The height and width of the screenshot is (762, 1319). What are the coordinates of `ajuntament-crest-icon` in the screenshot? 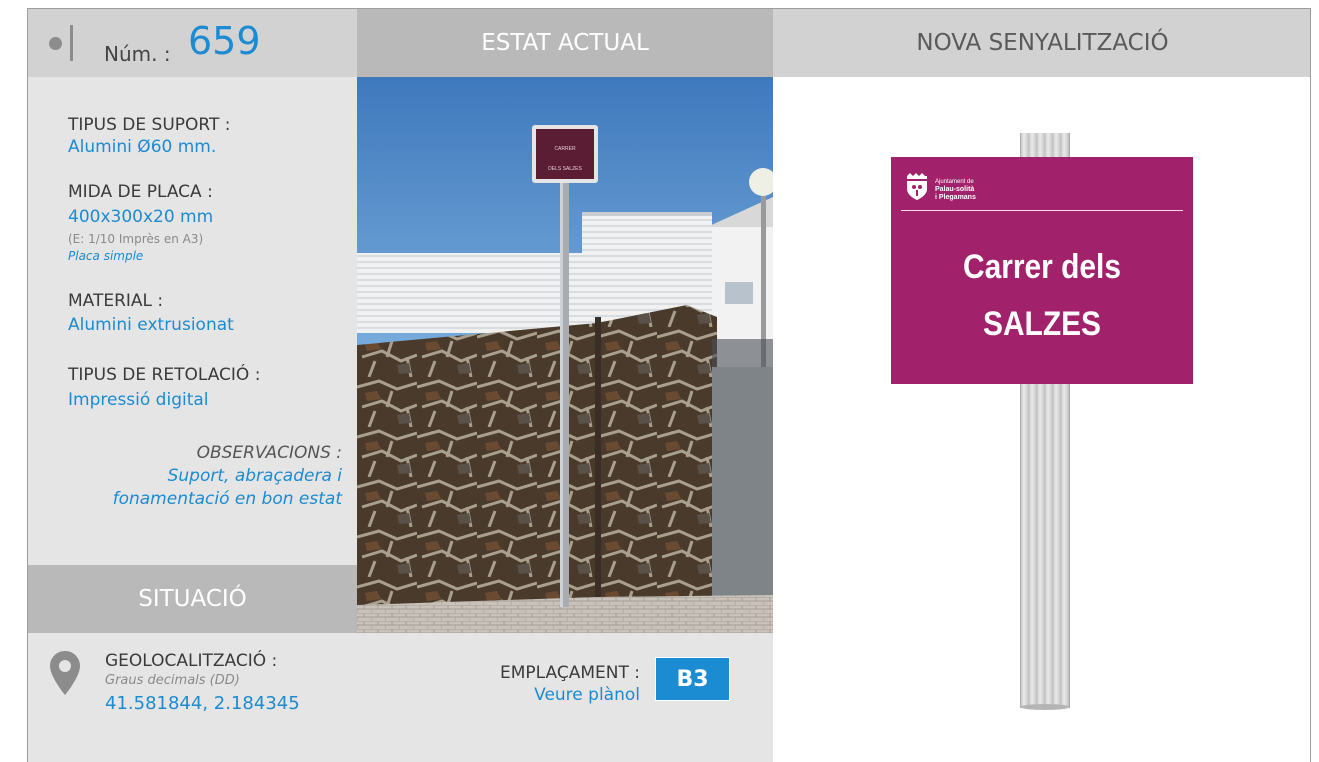 It's located at (917, 186).